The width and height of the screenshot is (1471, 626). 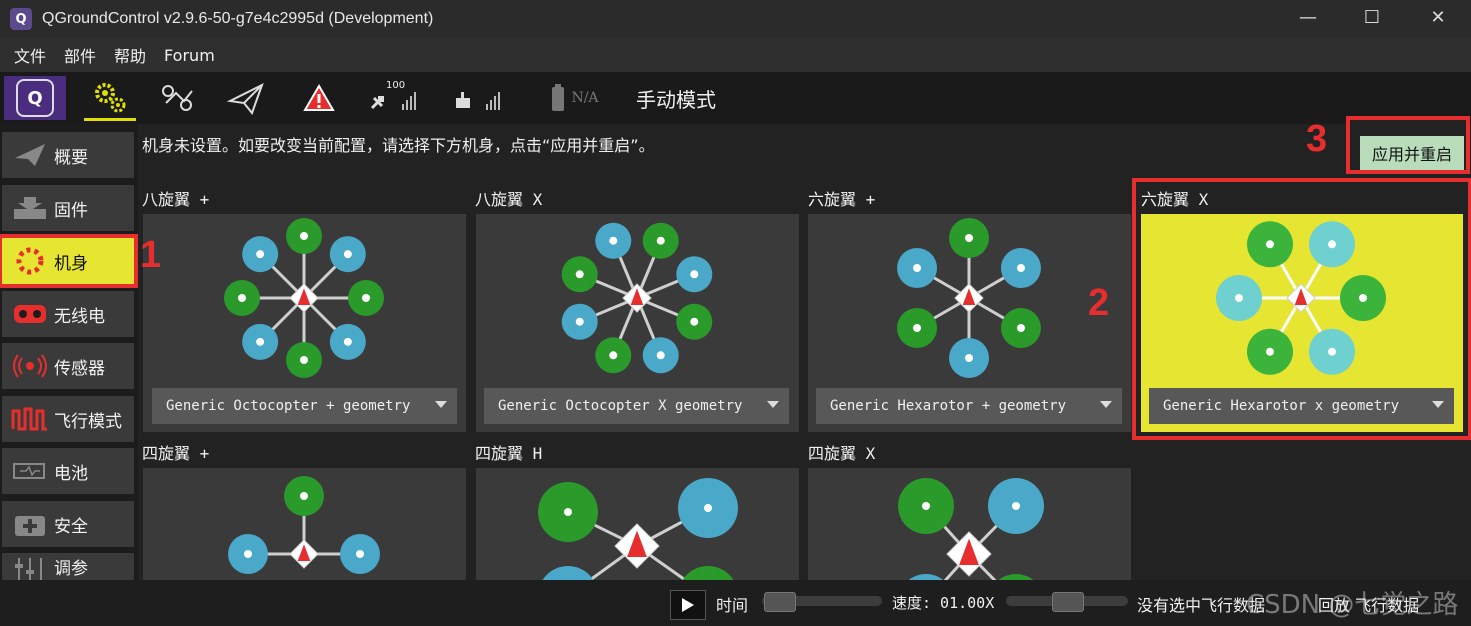 I want to click on fly-button, so click(x=246, y=98).